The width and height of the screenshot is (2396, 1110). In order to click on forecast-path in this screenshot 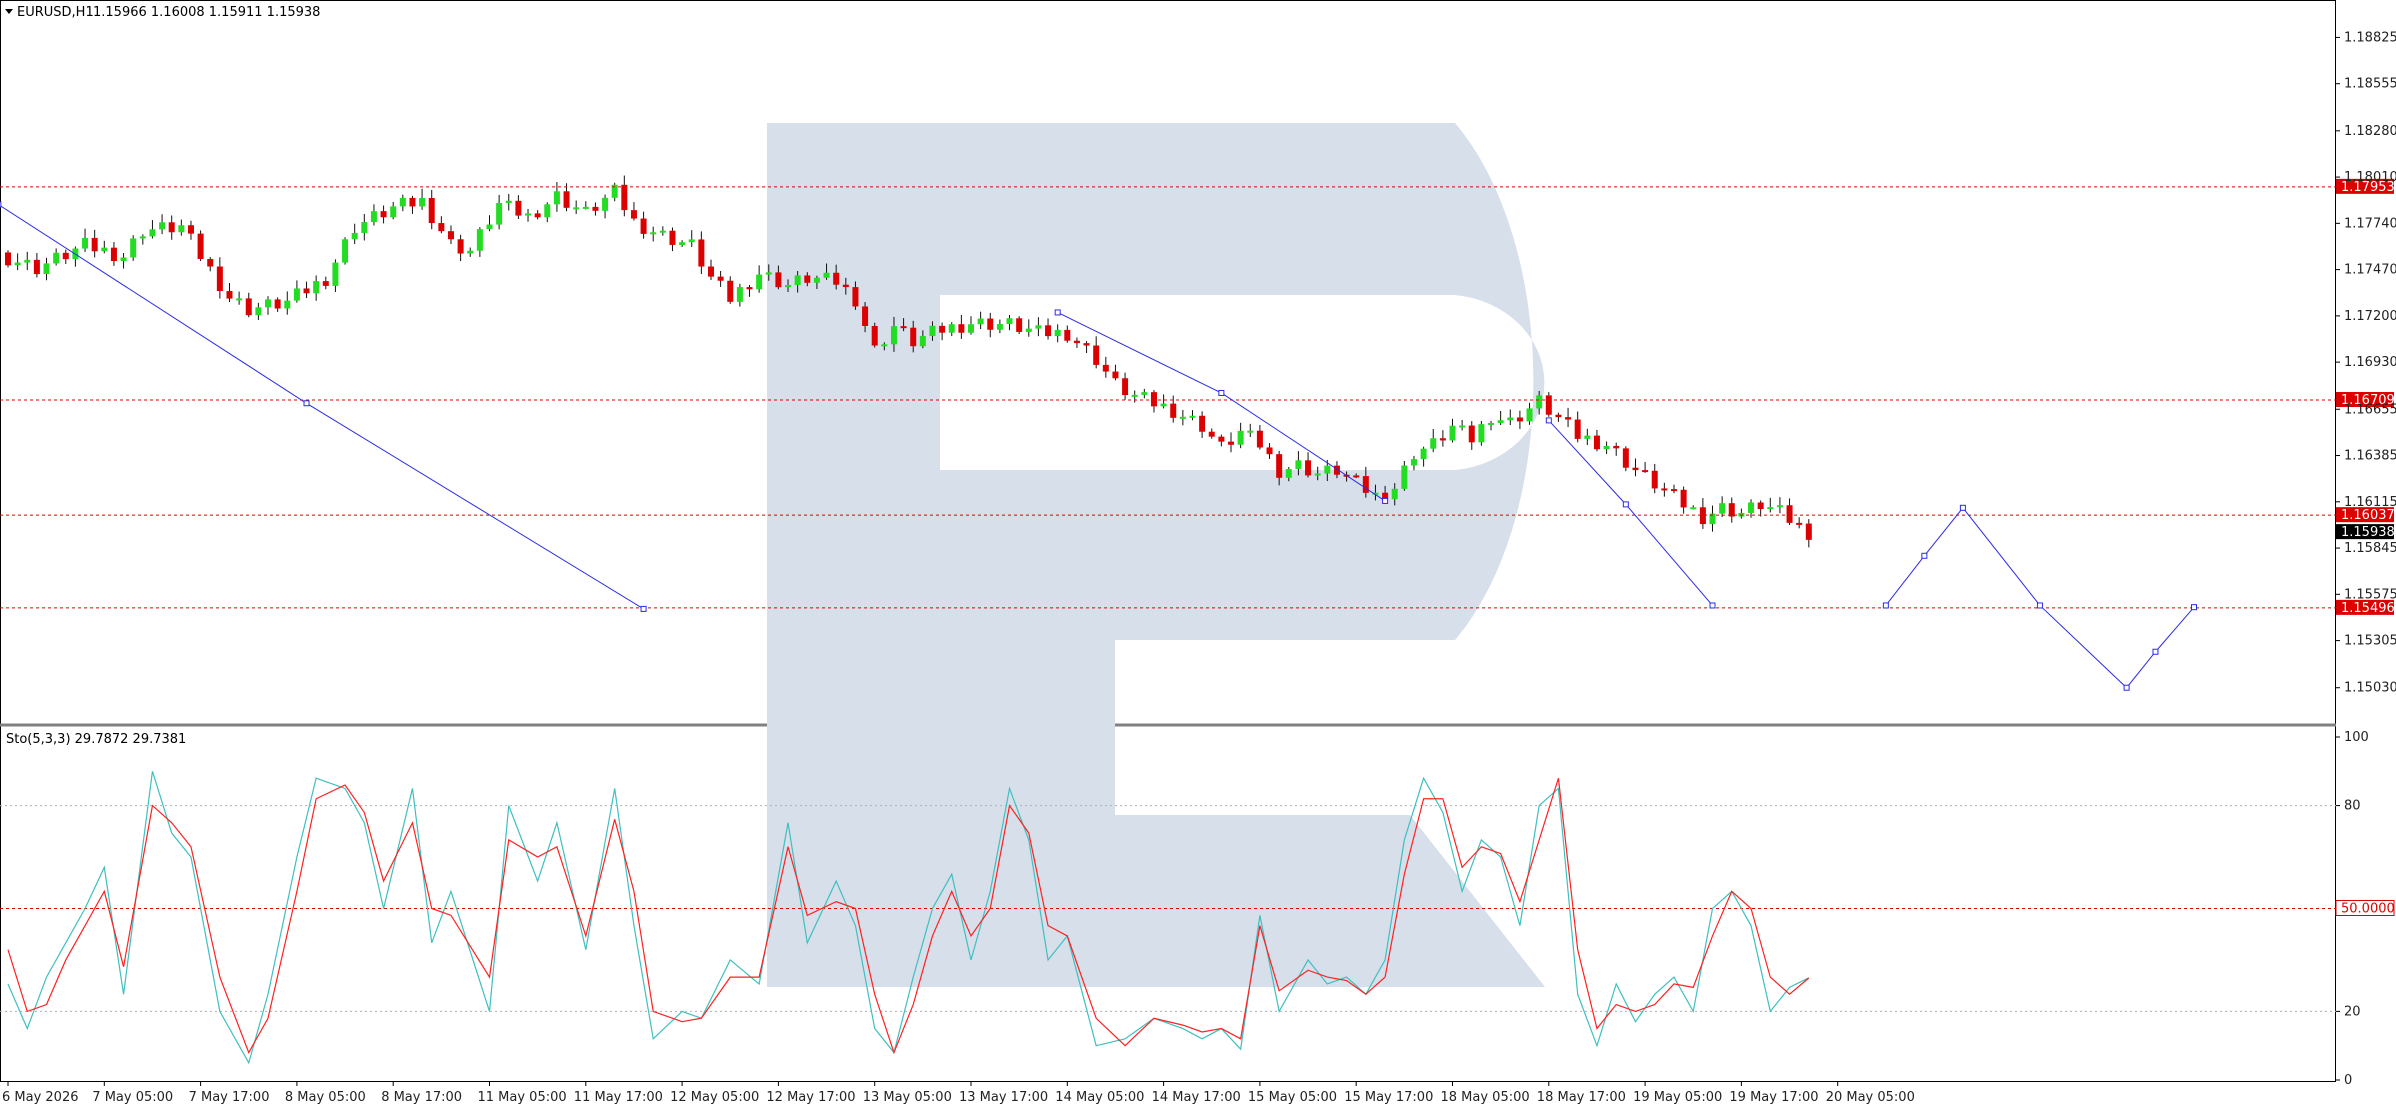, I will do `click(2040, 597)`.